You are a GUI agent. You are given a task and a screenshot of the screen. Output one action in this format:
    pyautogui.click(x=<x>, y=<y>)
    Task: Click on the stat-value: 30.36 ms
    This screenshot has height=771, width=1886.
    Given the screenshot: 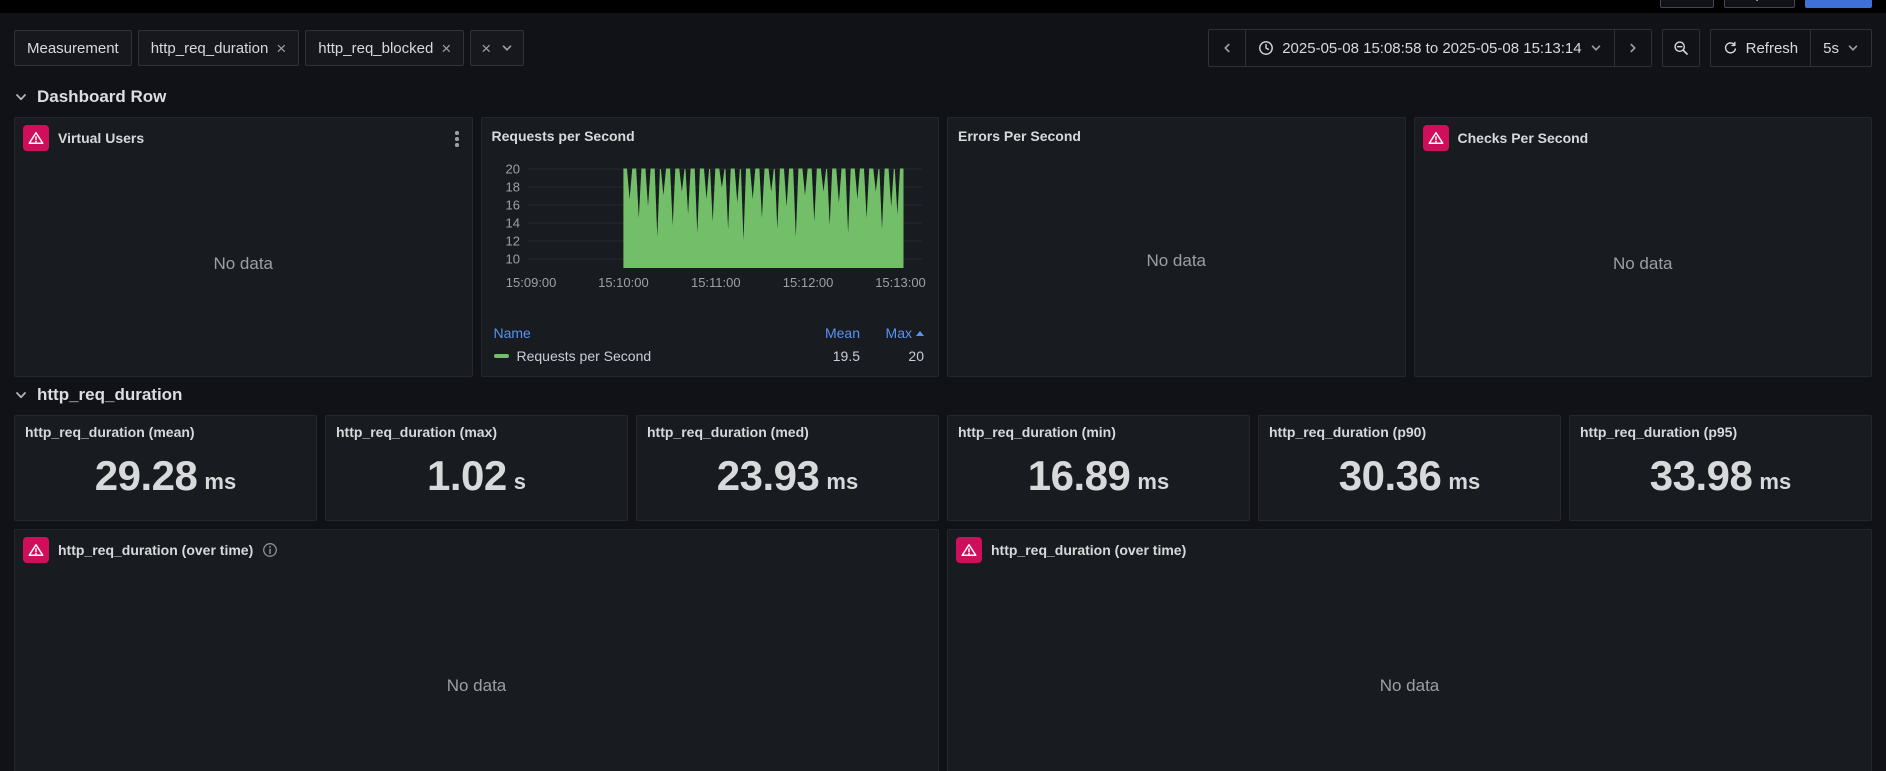 What is the action you would take?
    pyautogui.click(x=1409, y=475)
    